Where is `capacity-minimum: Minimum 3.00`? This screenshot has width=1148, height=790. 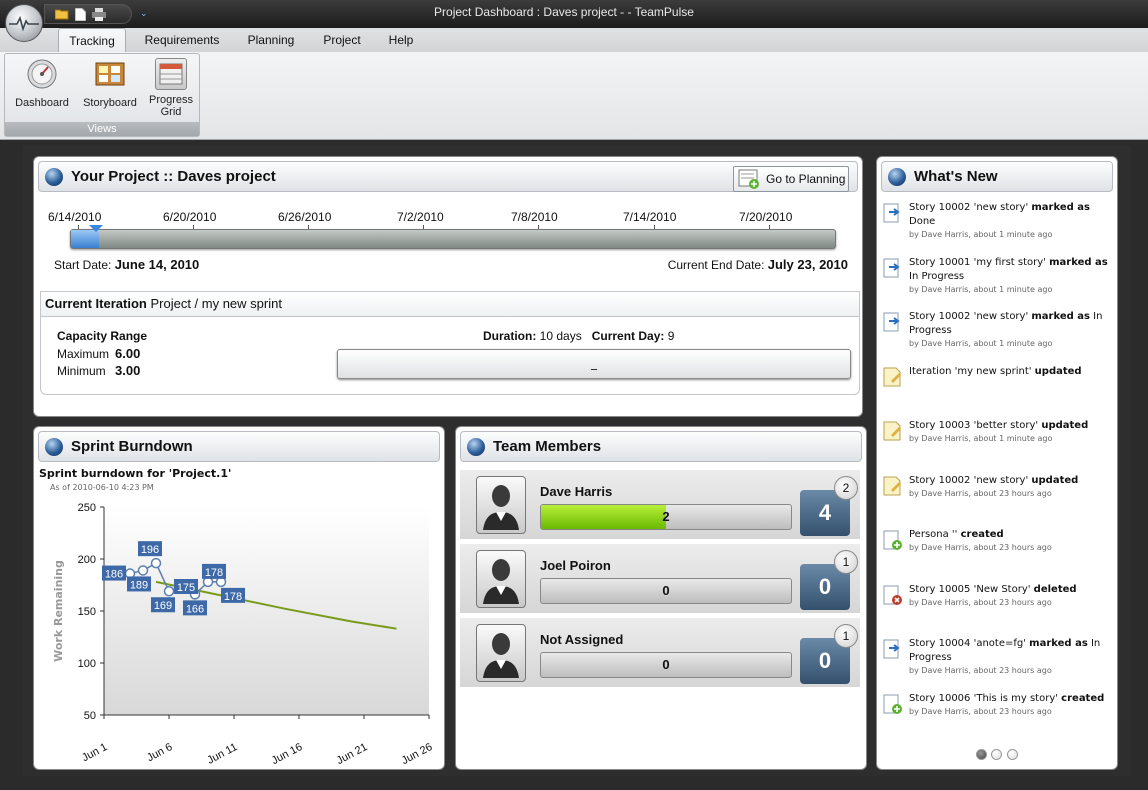
capacity-minimum: Minimum 3.00 is located at coordinates (98, 370).